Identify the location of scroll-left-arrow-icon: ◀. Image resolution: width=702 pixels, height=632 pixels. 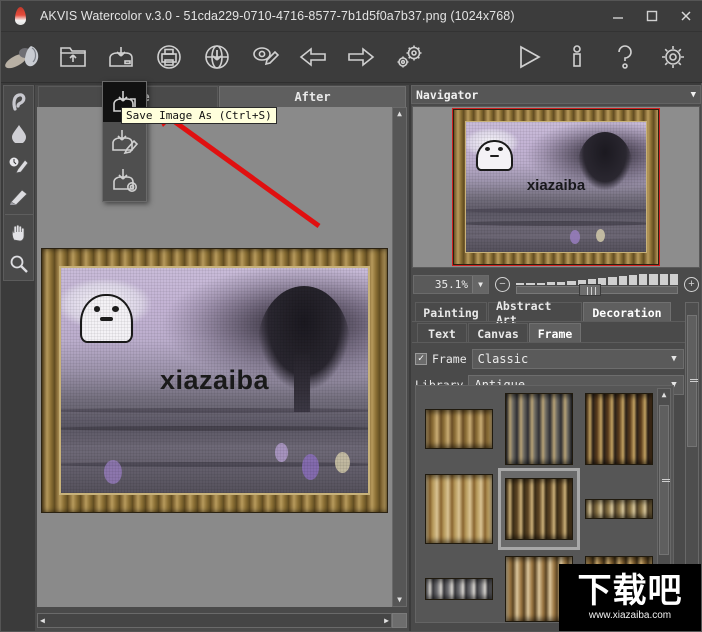
(42, 621).